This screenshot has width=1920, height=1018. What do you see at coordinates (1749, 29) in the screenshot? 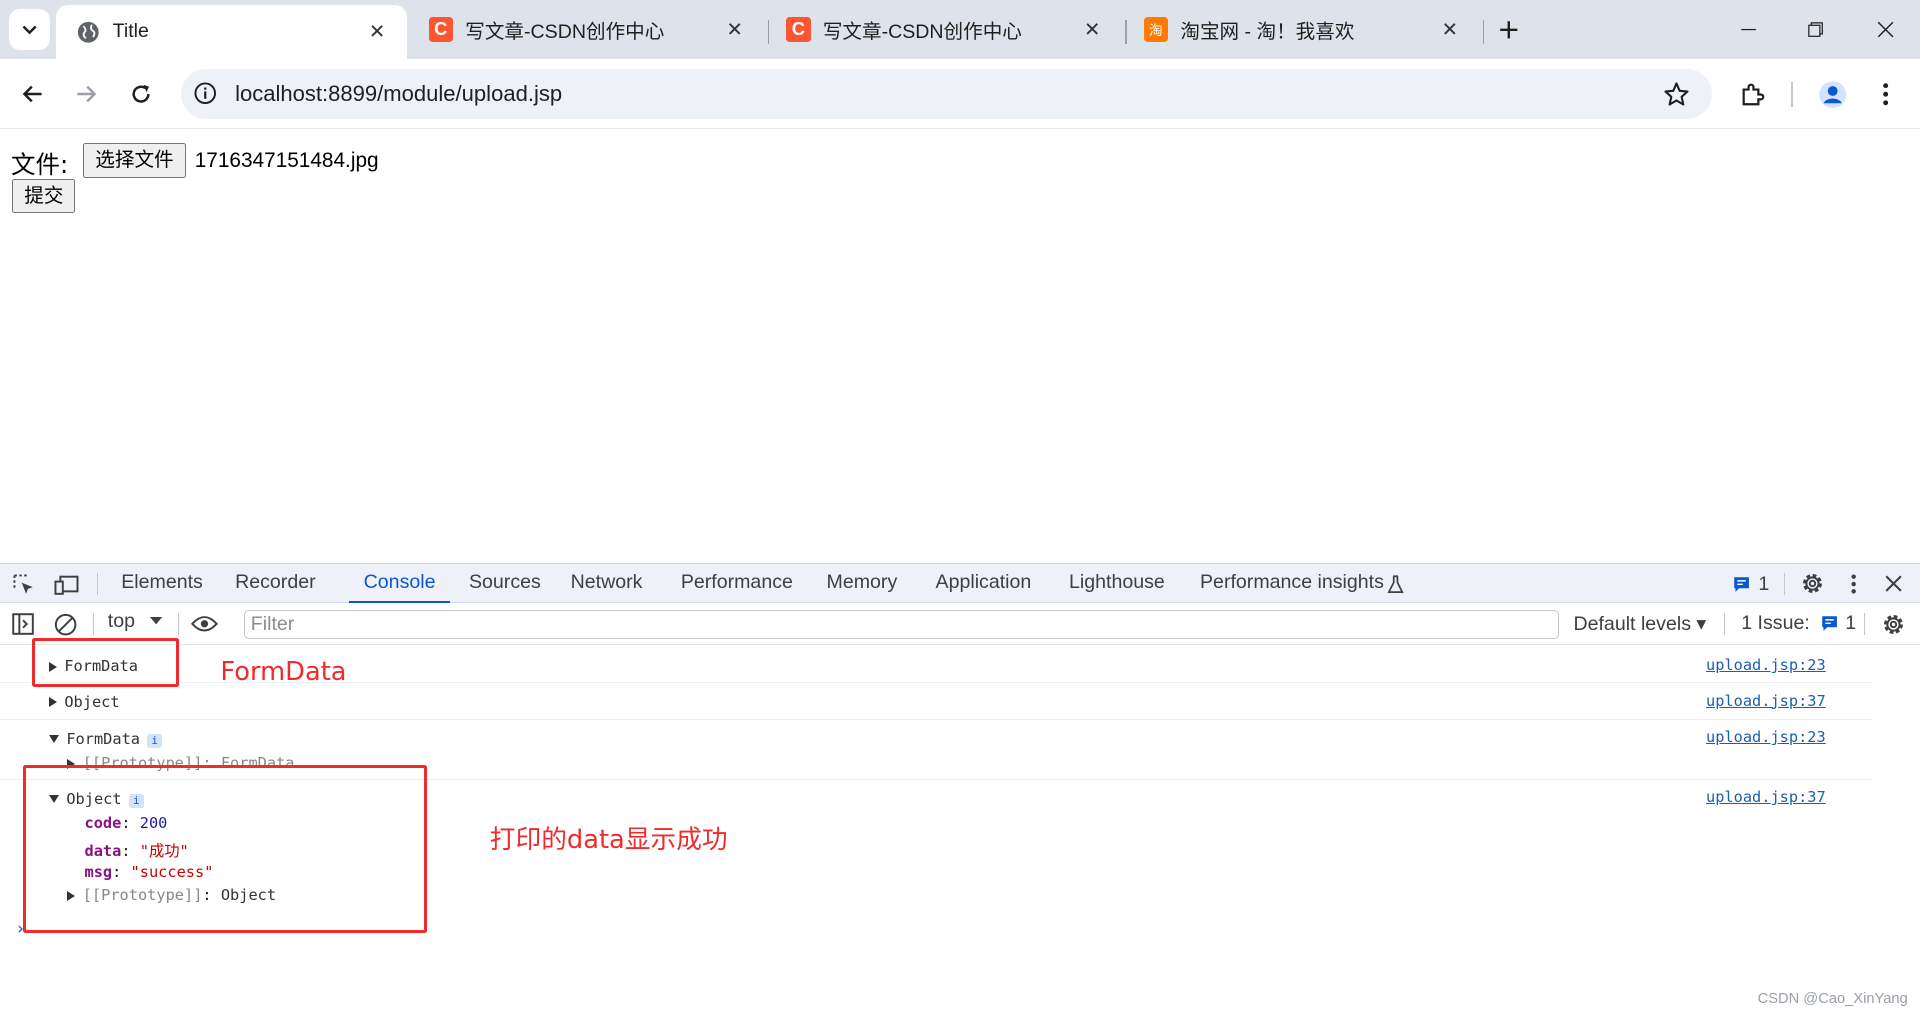
I see `minimize-button` at bounding box center [1749, 29].